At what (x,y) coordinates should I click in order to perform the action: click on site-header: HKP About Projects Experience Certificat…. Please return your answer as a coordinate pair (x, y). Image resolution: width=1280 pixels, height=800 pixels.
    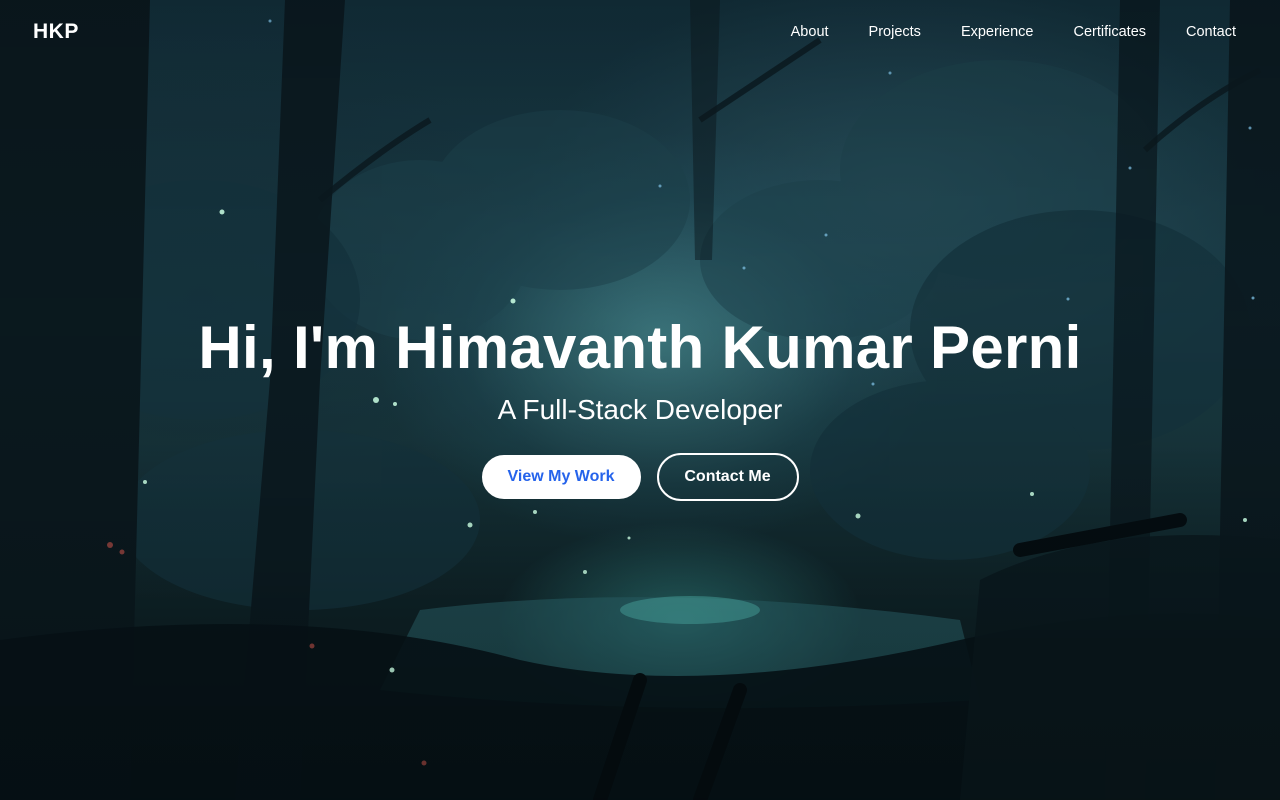
    Looking at the image, I should click on (640, 32).